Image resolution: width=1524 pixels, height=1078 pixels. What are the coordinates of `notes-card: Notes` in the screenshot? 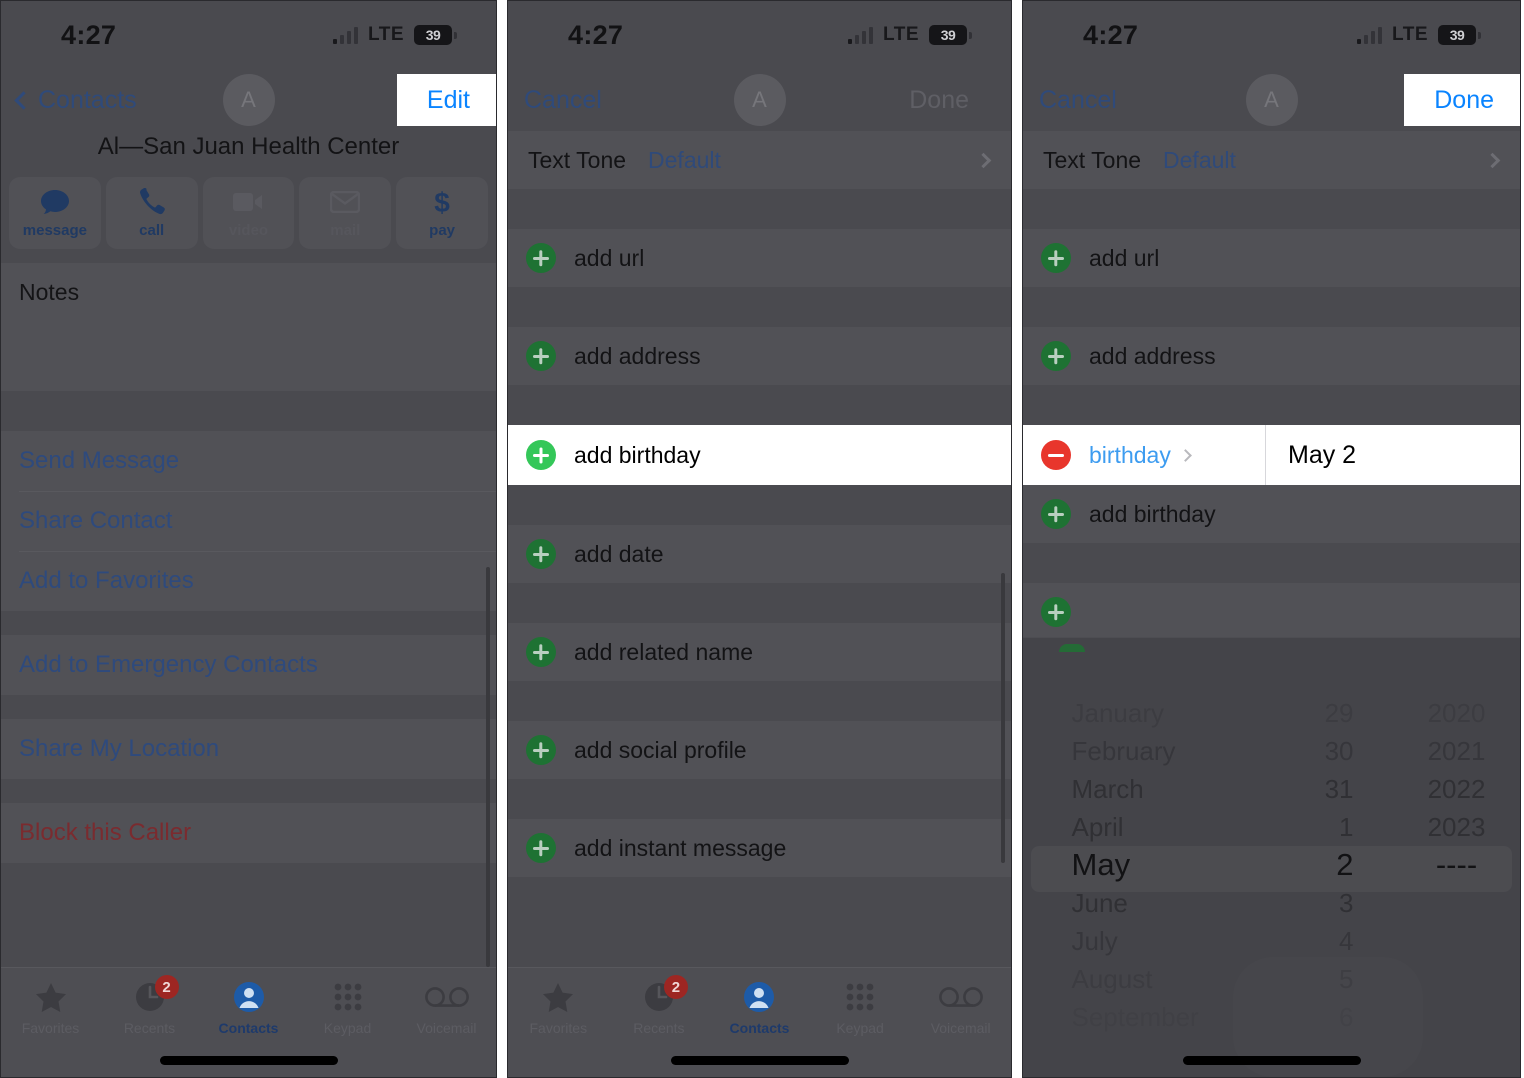 It's located at (248, 327).